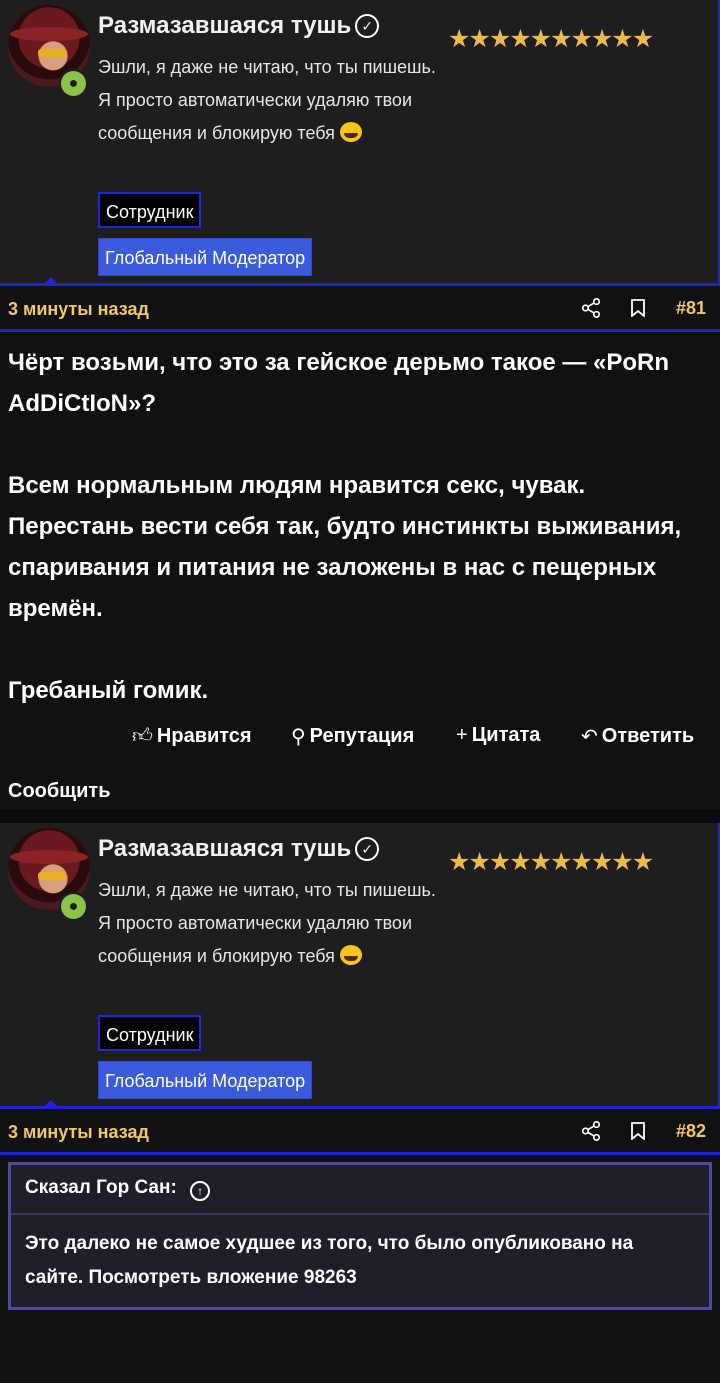  Describe the element at coordinates (192, 736) in the screenshot. I see `like-button: 👍︎ Нравится` at that location.